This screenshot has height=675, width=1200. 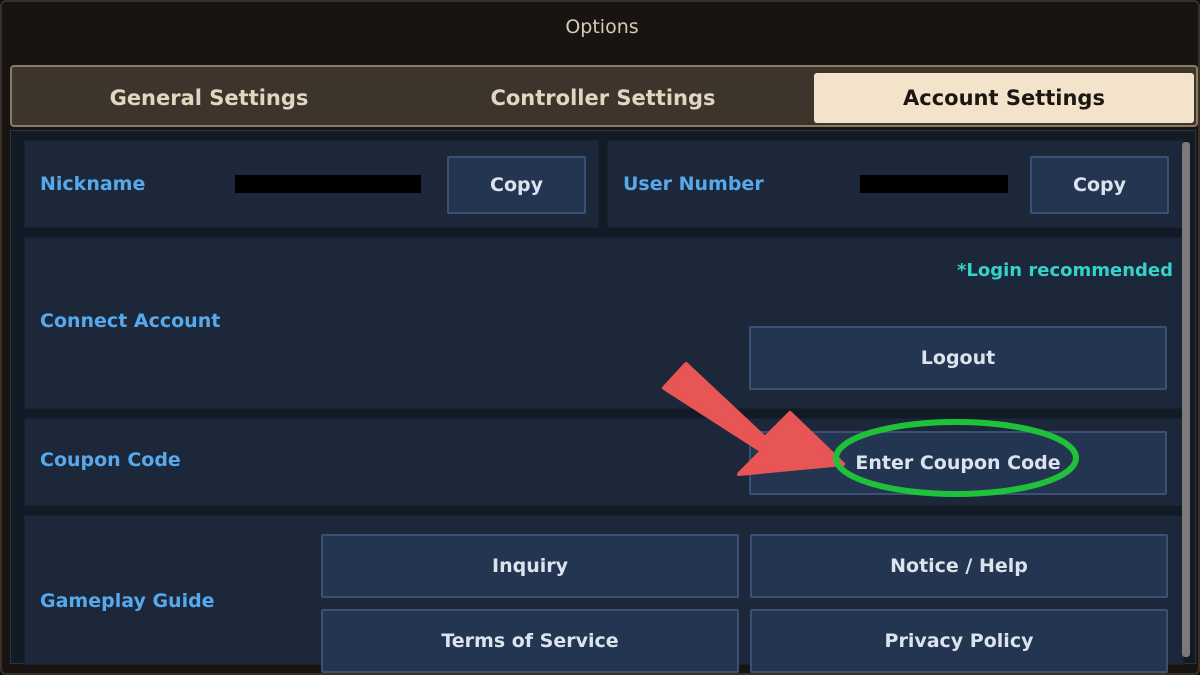 I want to click on user-number-label: User Number, so click(x=693, y=184).